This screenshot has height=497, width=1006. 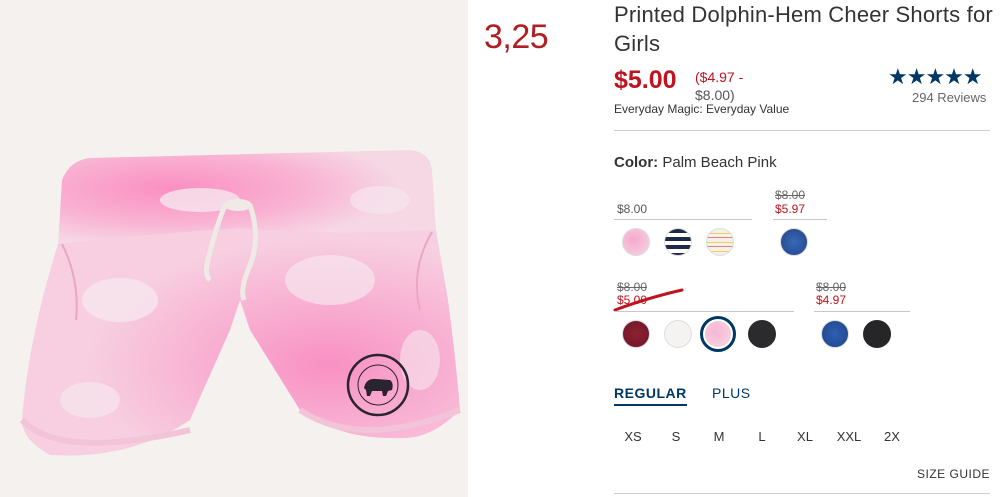 I want to click on price-range: ($4.97 - $8.00), so click(x=735, y=86).